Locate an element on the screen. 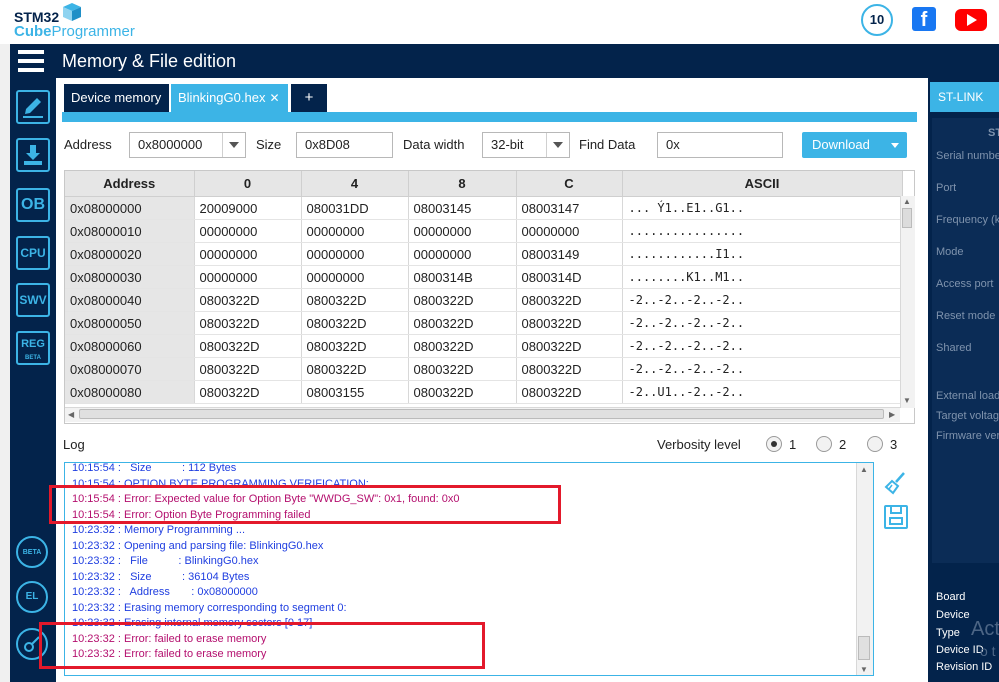 The width and height of the screenshot is (999, 682). data-cell: 08003149 is located at coordinates (569, 254).